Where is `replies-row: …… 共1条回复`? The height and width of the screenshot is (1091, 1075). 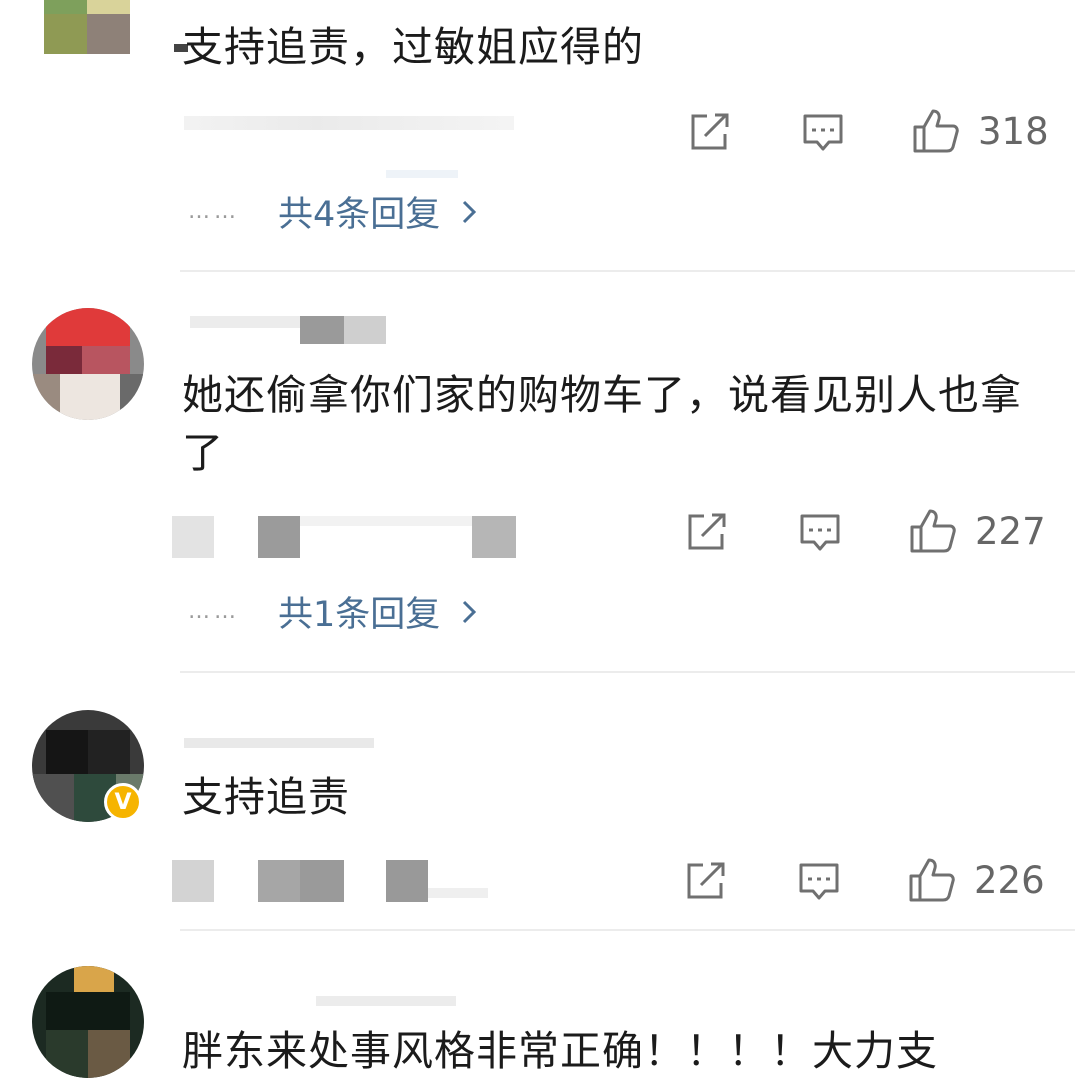
replies-row: …… 共1条回复 is located at coordinates (332, 611).